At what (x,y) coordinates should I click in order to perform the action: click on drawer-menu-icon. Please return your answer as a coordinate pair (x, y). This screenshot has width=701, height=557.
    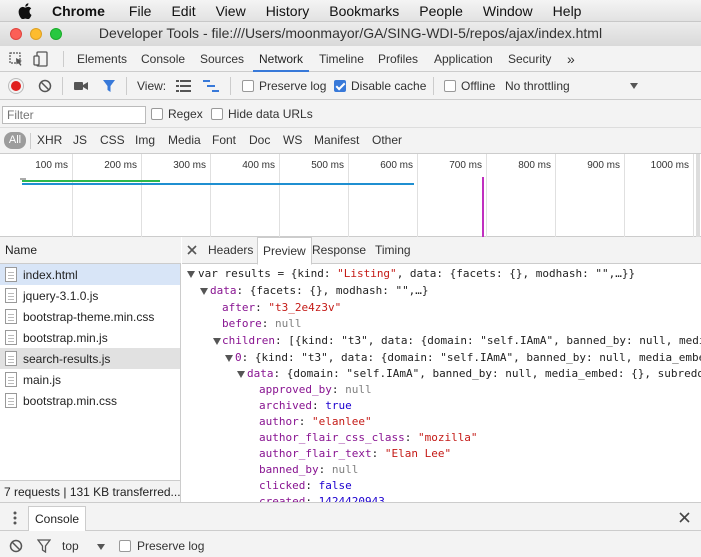
    Looking at the image, I should click on (15, 518).